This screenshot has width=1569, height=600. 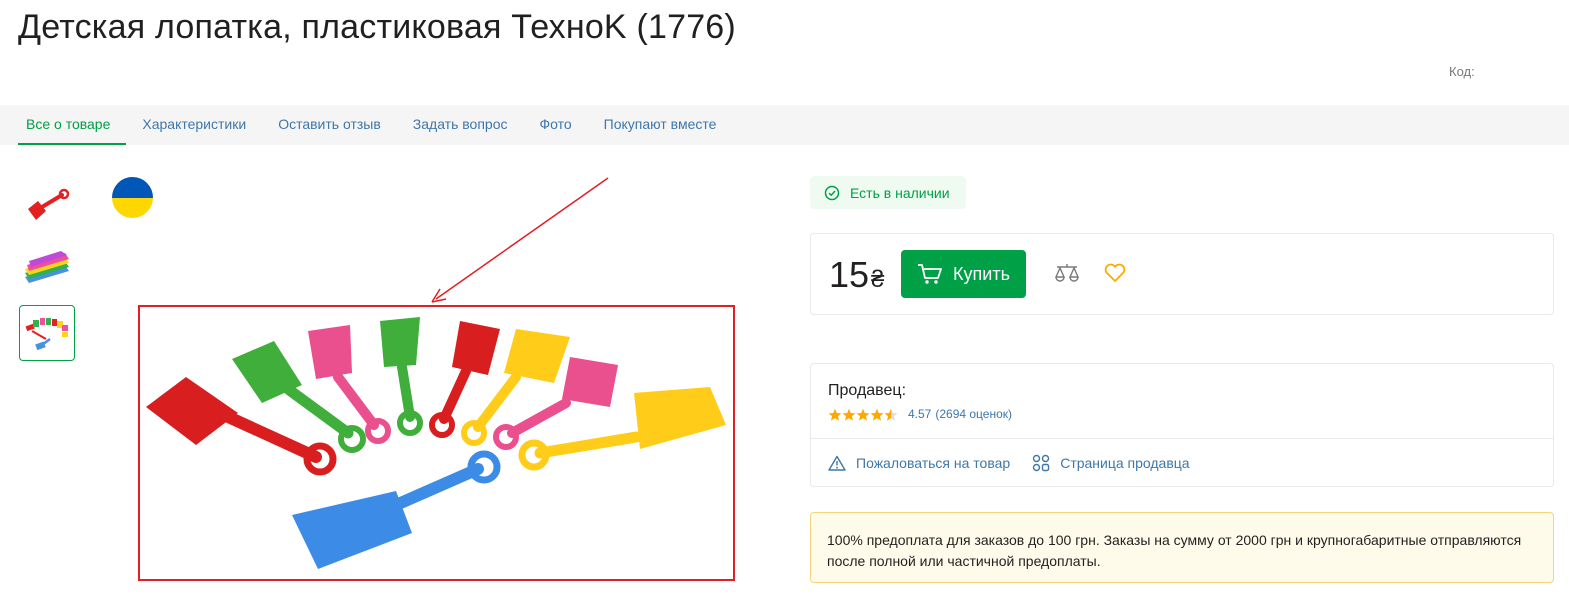 What do you see at coordinates (900, 192) in the screenshot?
I see `availability-label: Есть в наличии` at bounding box center [900, 192].